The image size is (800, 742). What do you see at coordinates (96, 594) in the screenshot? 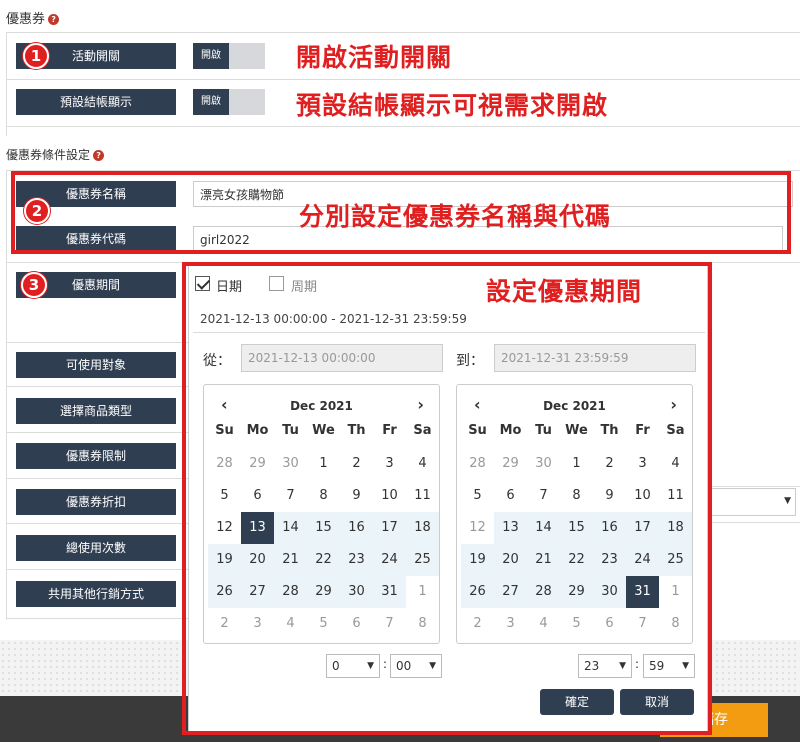
I see `combine-marketing-label: 共用其他行銷方式` at bounding box center [96, 594].